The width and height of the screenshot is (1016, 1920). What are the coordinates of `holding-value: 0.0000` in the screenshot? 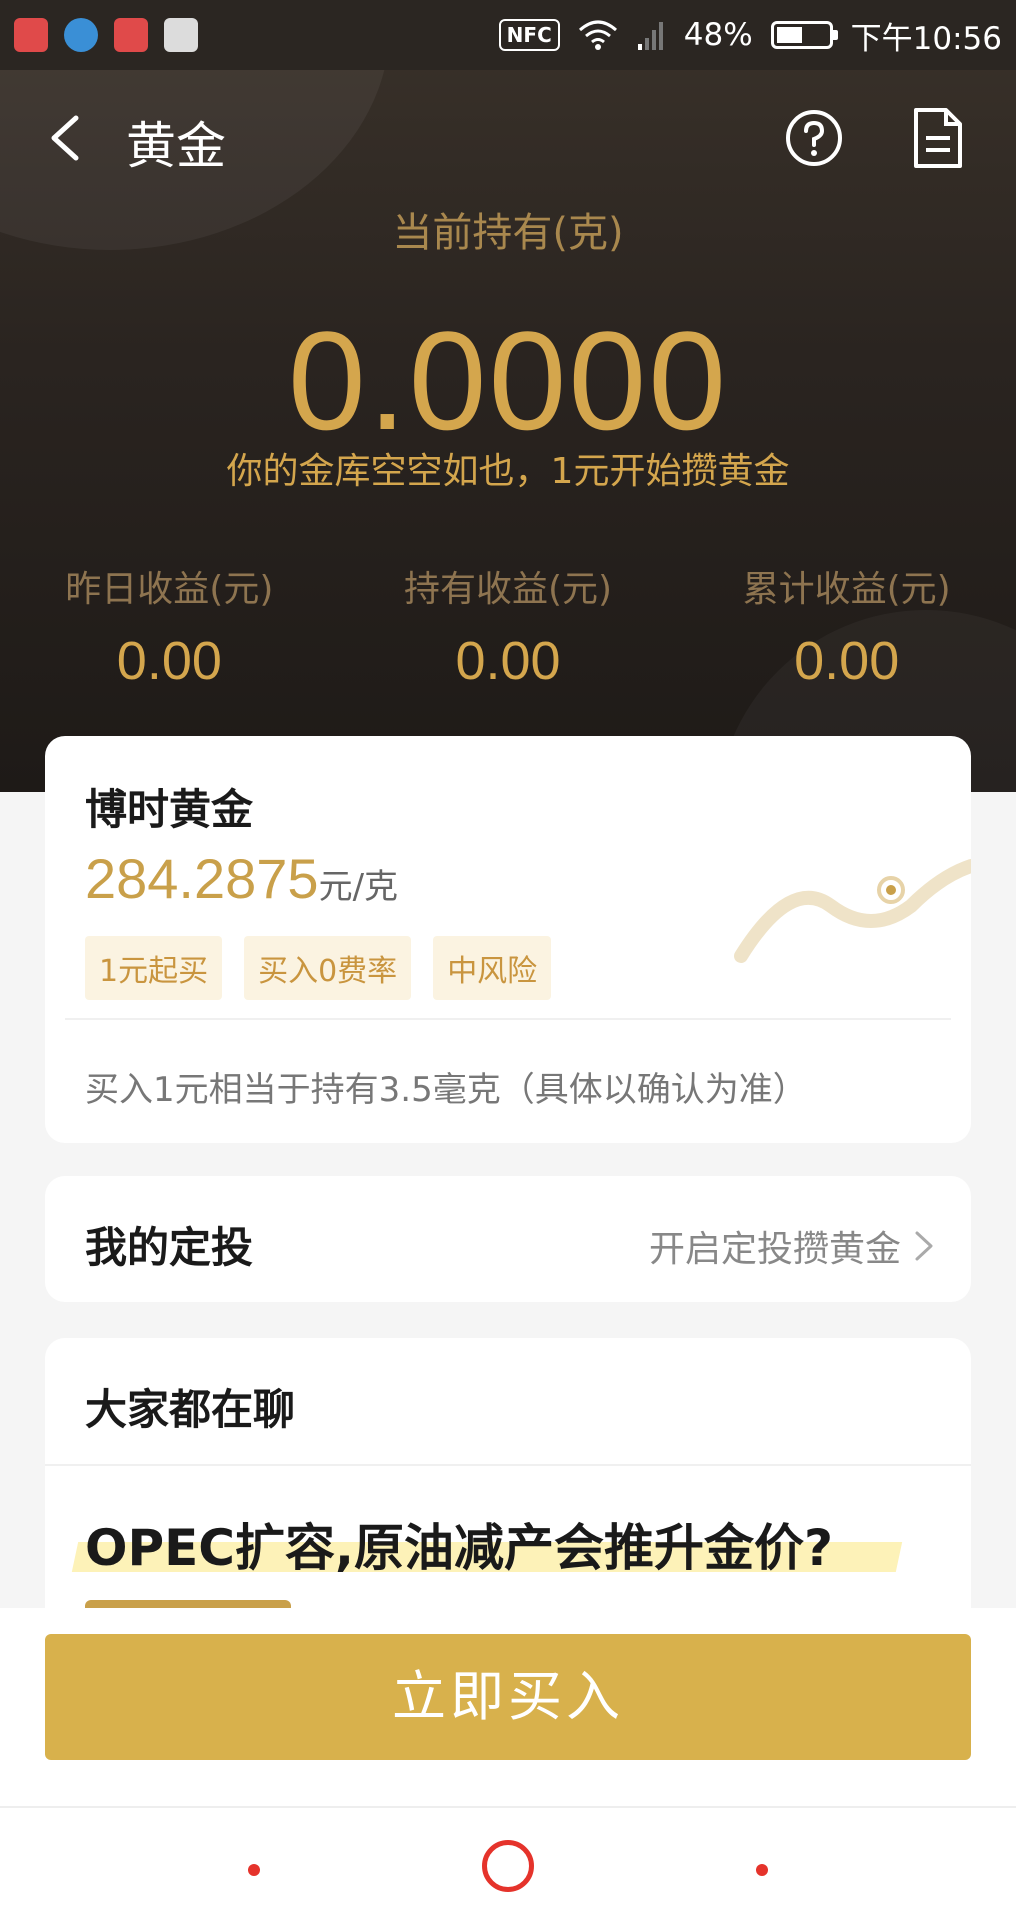 It's located at (508, 380).